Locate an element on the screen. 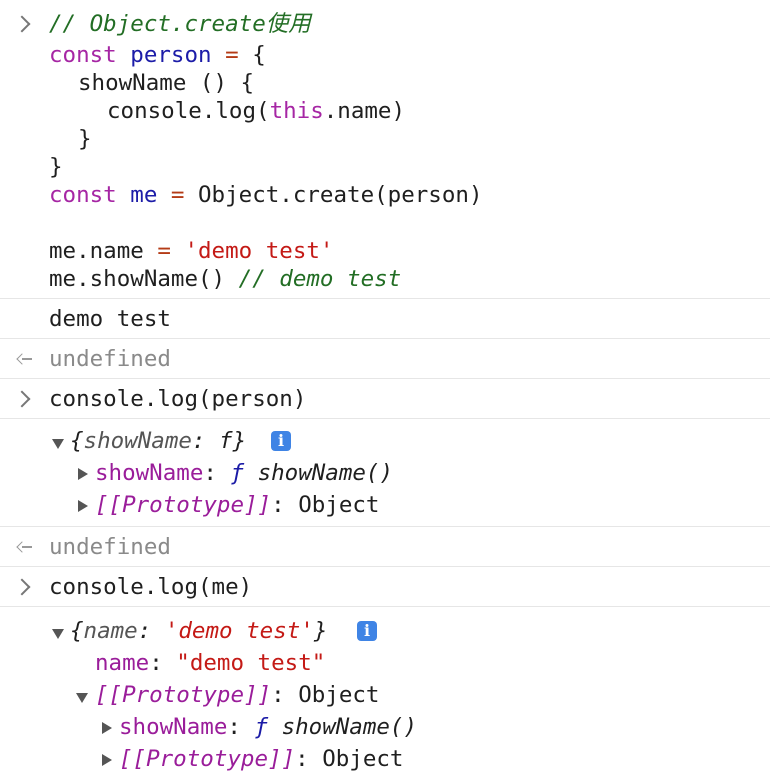 Image resolution: width=770 pixels, height=782 pixels. summary-key: name is located at coordinates (110, 631).